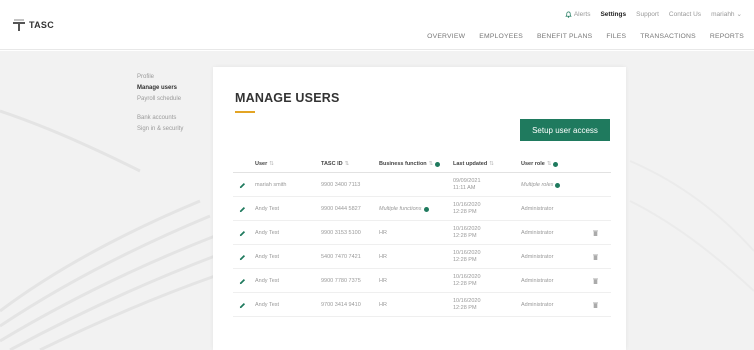  Describe the element at coordinates (19, 25) in the screenshot. I see `tasc-logo-icon` at that location.